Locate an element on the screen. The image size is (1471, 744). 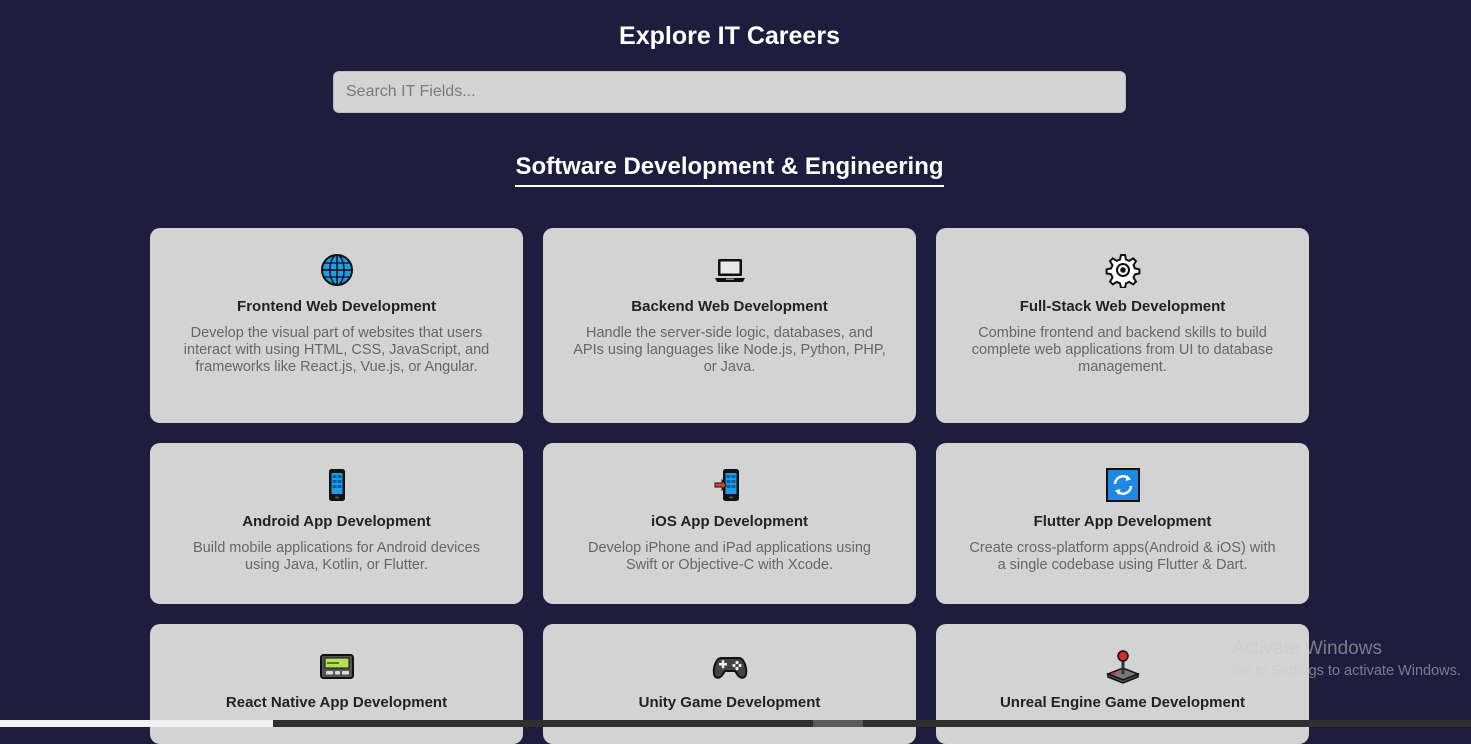
joystick-icon is located at coordinates (1122, 667).